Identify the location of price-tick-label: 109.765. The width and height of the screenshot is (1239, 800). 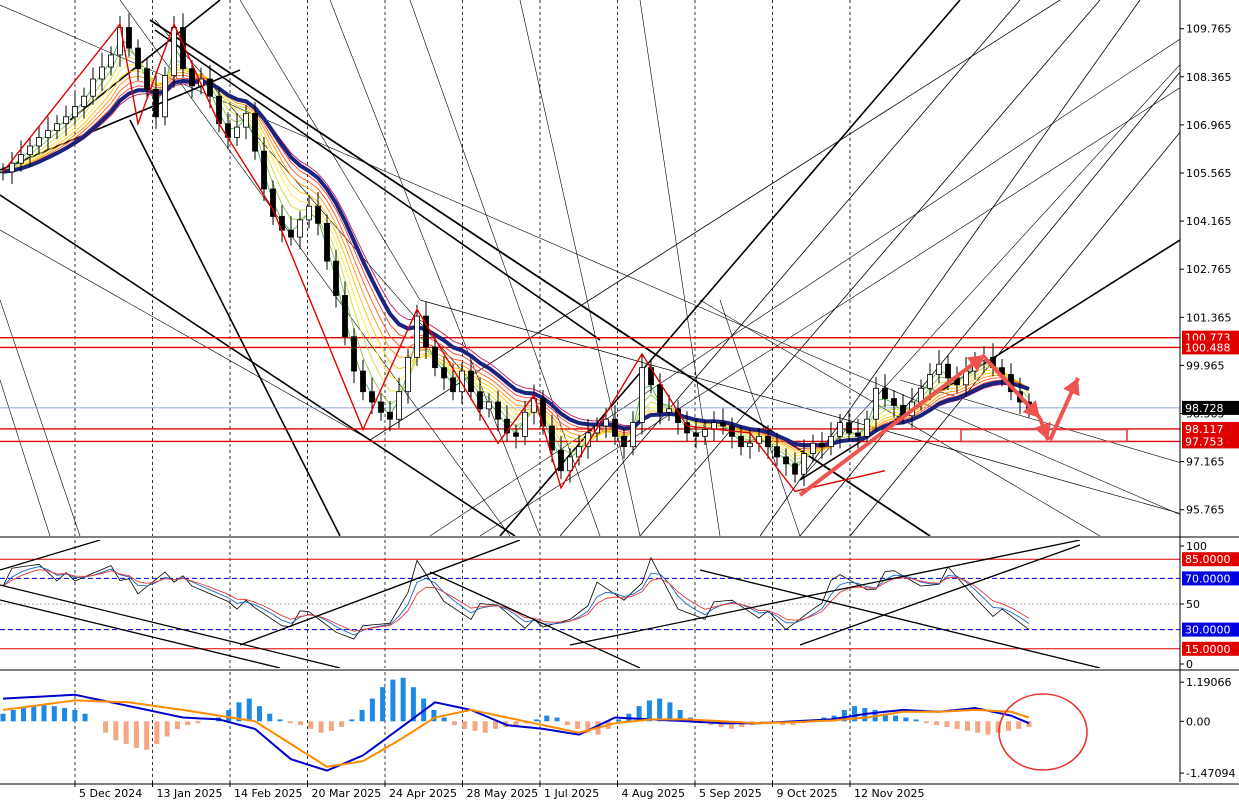
(1209, 29).